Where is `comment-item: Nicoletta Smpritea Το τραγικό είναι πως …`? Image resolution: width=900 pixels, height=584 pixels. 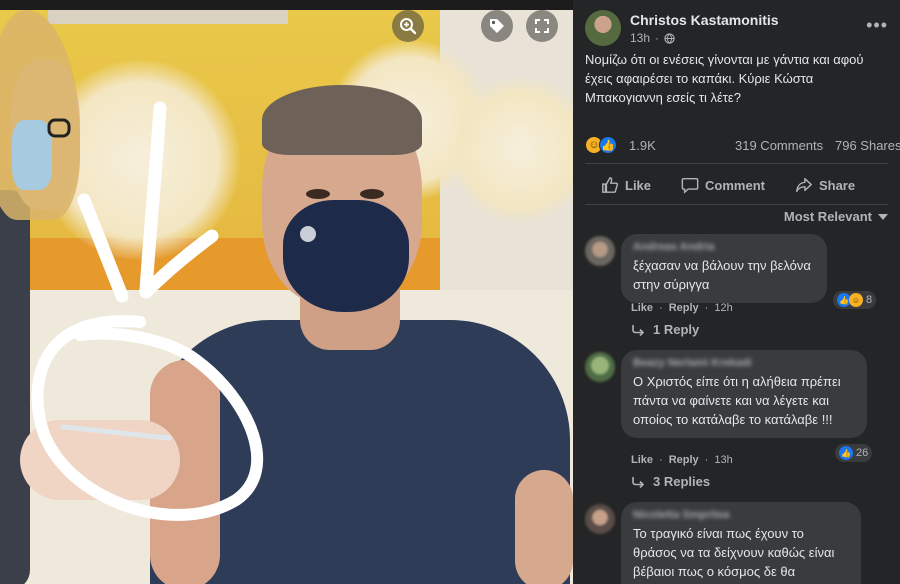 comment-item: Nicoletta Smpritea Το τραγικό είναι πως … is located at coordinates (737, 543).